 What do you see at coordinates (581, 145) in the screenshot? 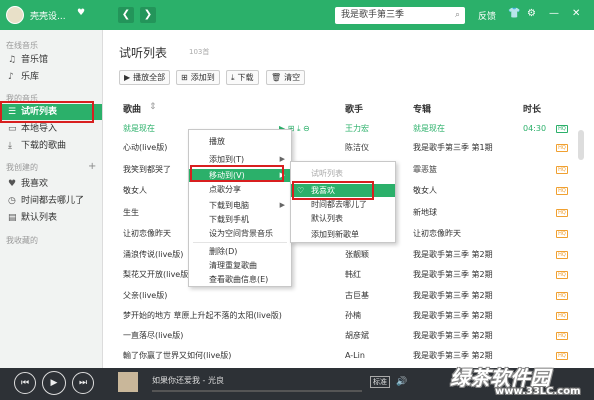
I see `scrollbar` at bounding box center [581, 145].